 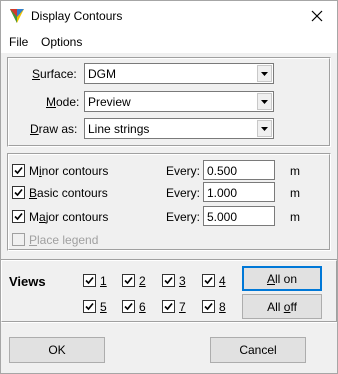 I want to click on menu-file: File, so click(x=18, y=42).